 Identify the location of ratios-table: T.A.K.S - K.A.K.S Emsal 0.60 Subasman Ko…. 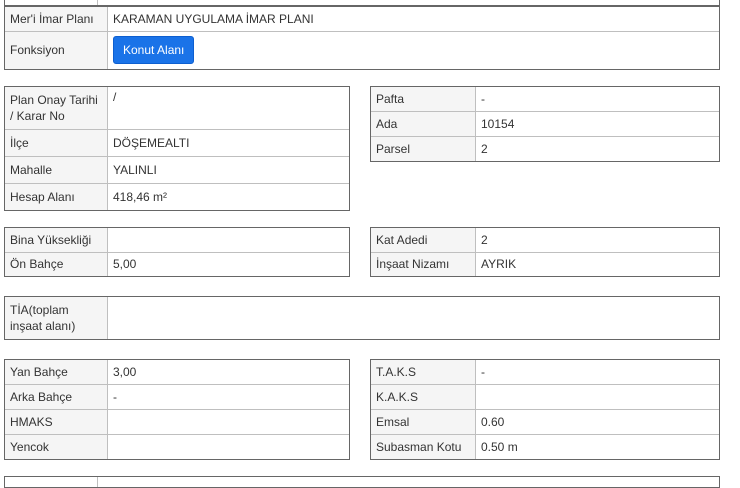
(545, 409).